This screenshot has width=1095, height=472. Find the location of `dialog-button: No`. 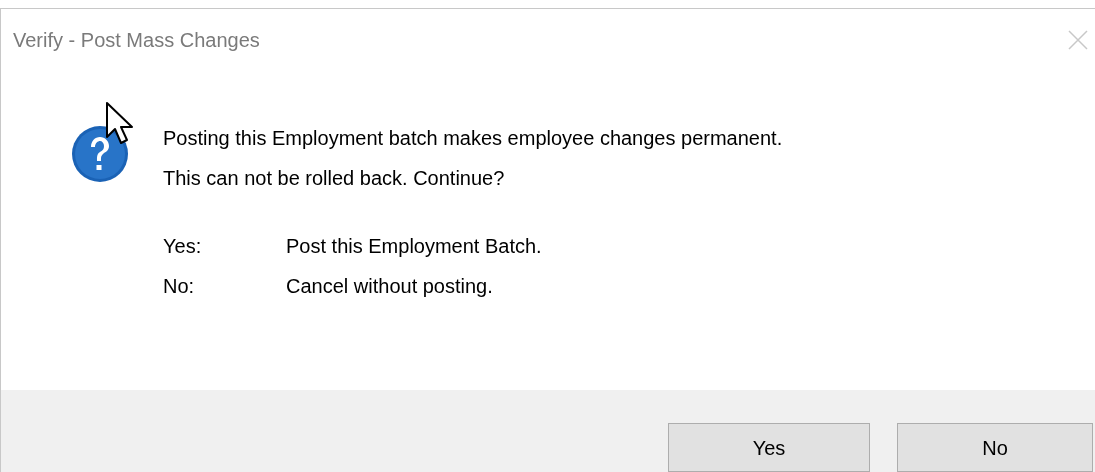

dialog-button: No is located at coordinates (995, 447).